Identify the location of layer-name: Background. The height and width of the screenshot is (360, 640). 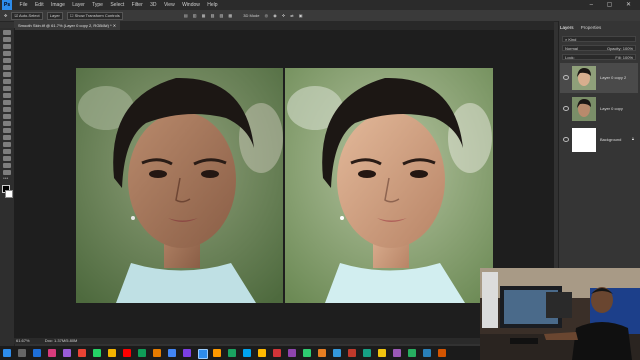
(611, 139).